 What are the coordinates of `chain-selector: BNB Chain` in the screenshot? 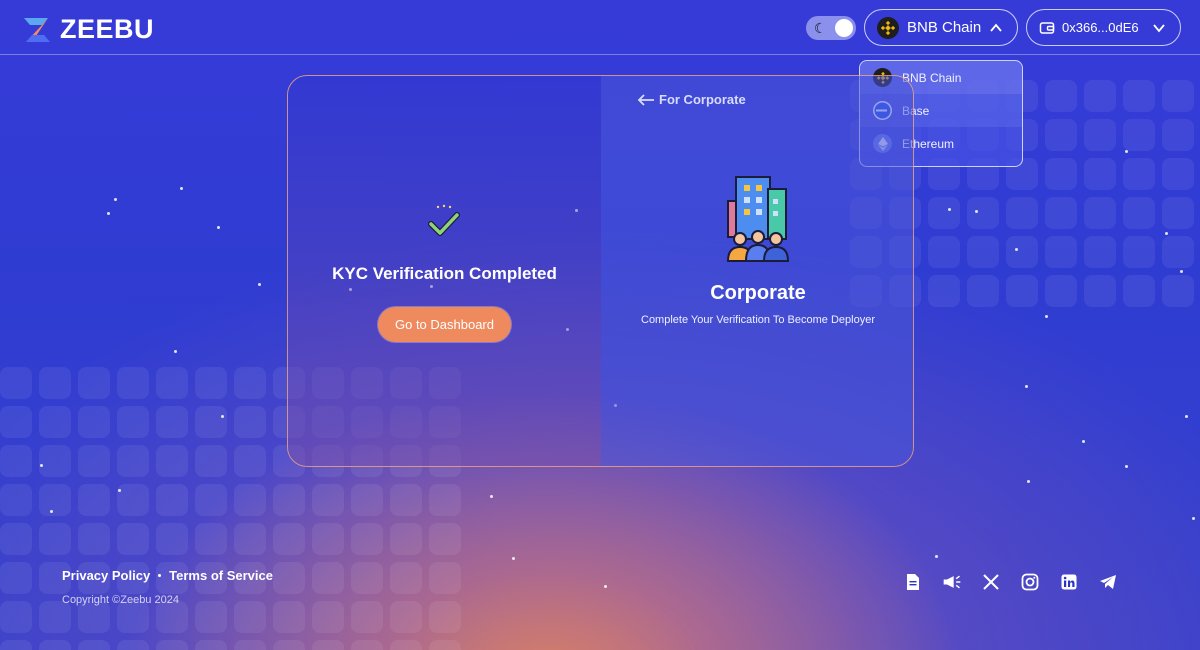 It's located at (941, 27).